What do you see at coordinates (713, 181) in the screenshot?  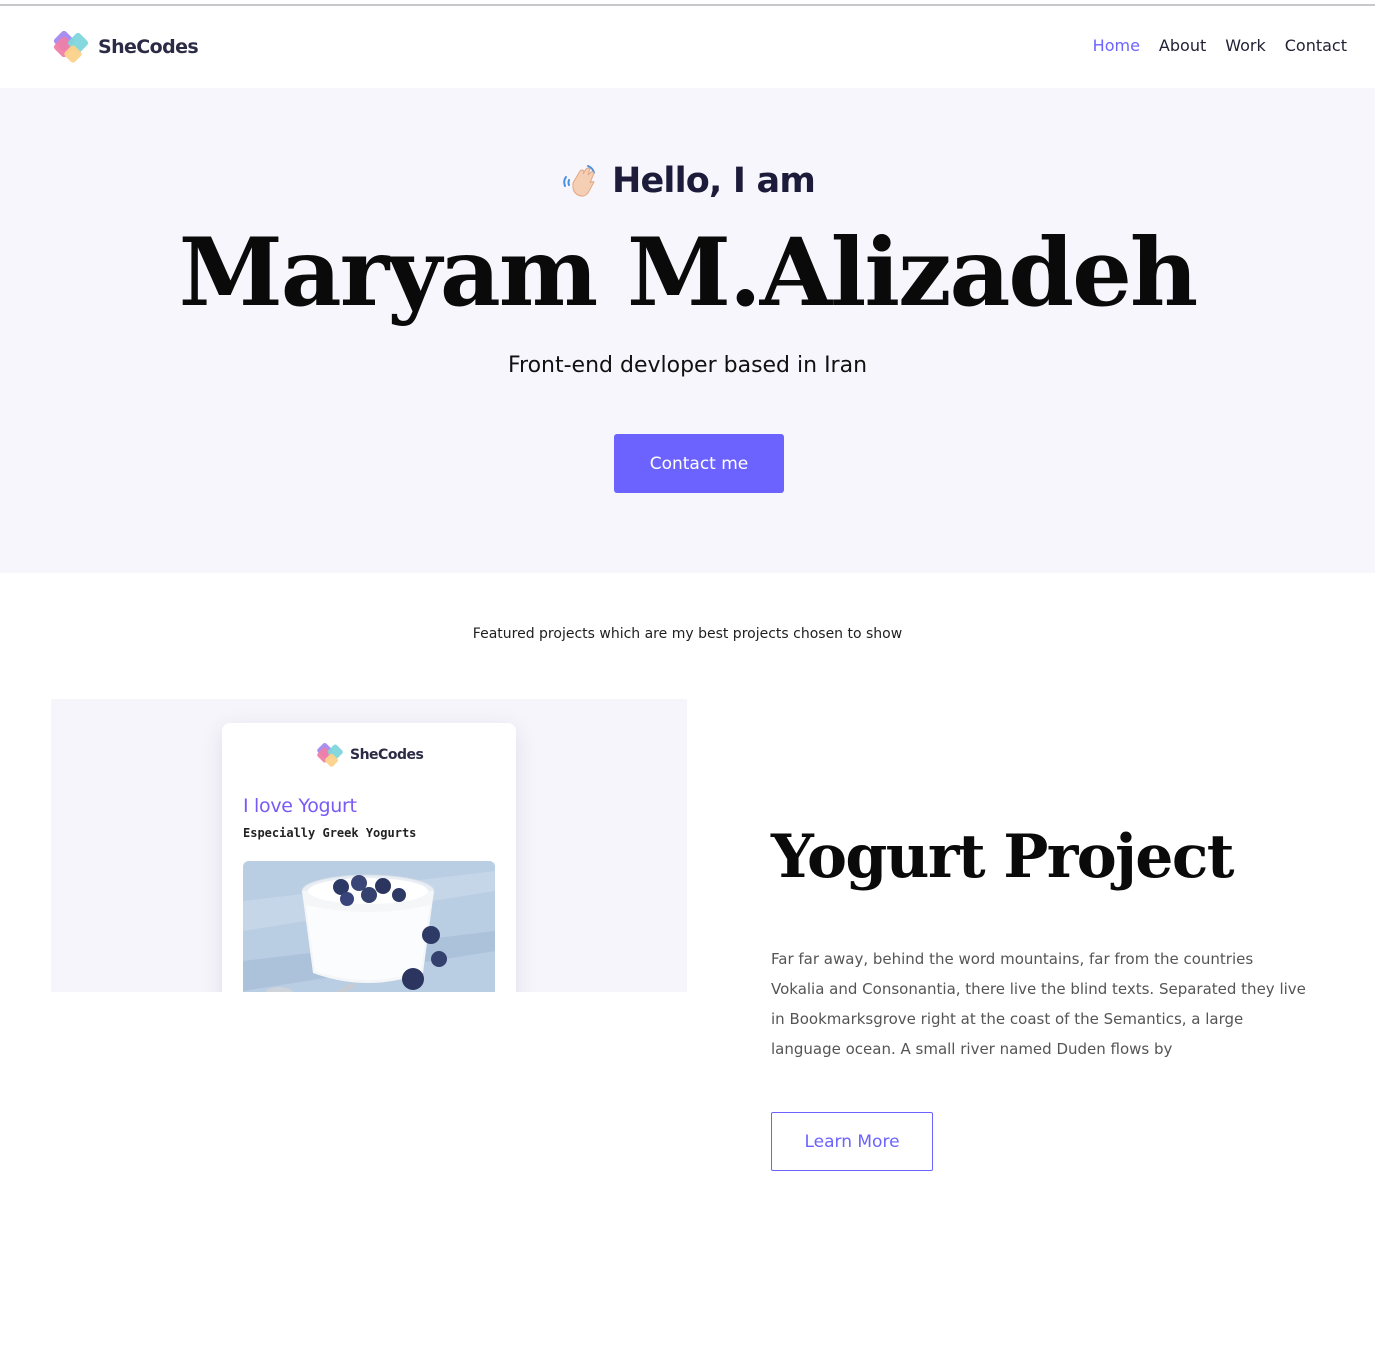 I see `greeting-text: Hello, I am` at bounding box center [713, 181].